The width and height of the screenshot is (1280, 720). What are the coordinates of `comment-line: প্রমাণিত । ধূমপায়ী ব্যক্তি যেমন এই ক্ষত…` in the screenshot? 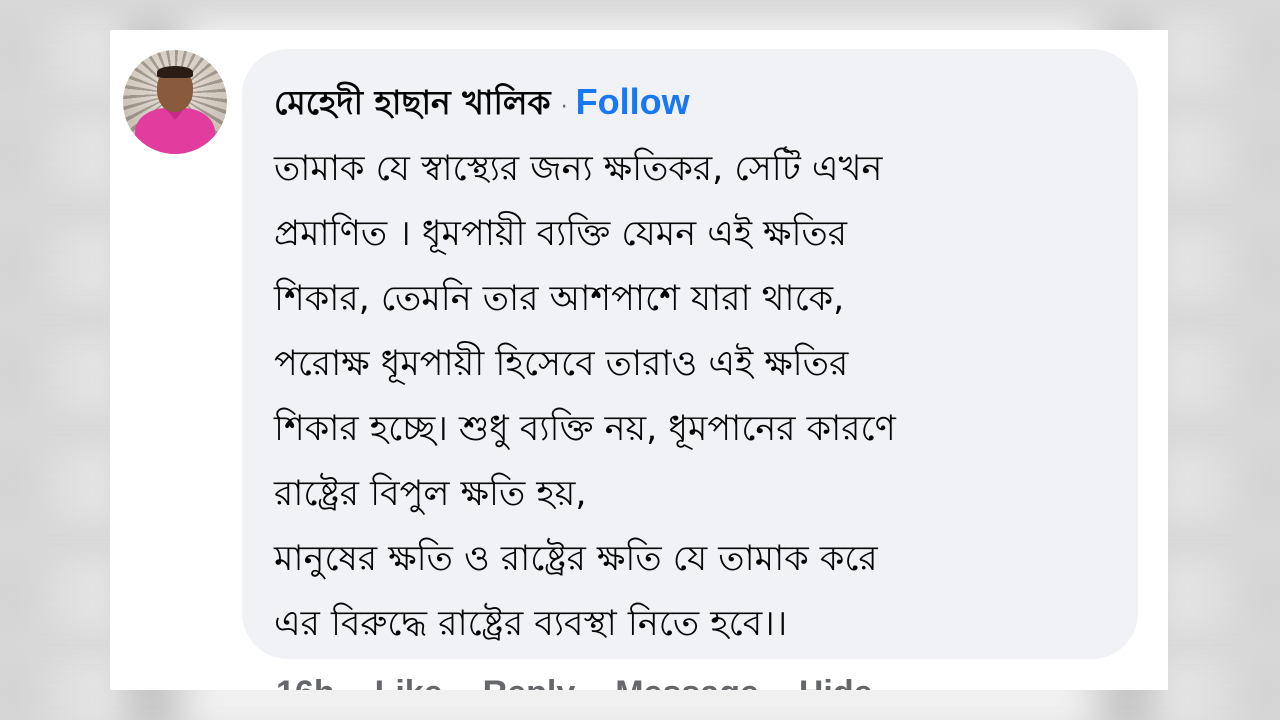 It's located at (561, 234).